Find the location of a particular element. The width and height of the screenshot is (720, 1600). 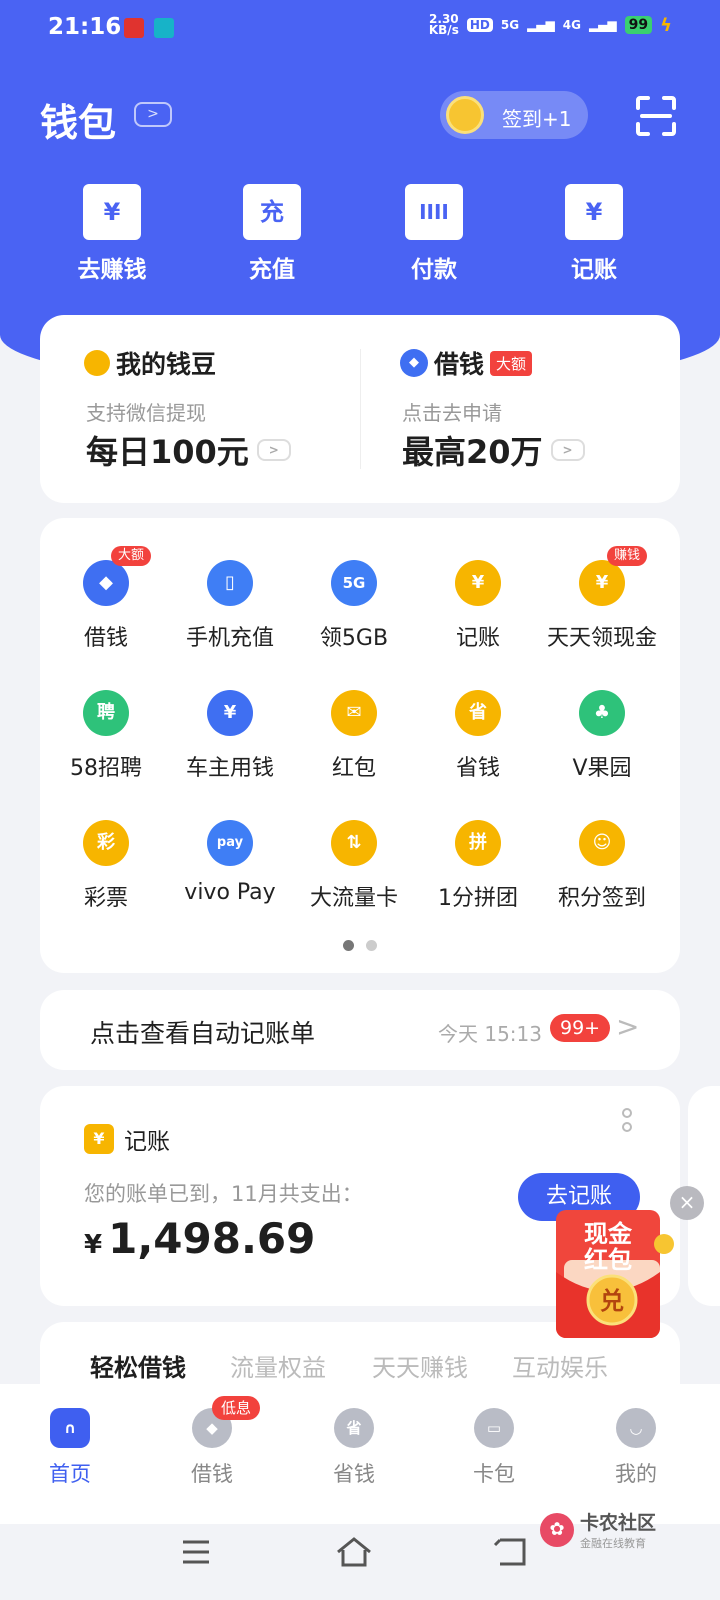

menu-icon is located at coordinates (196, 1552).